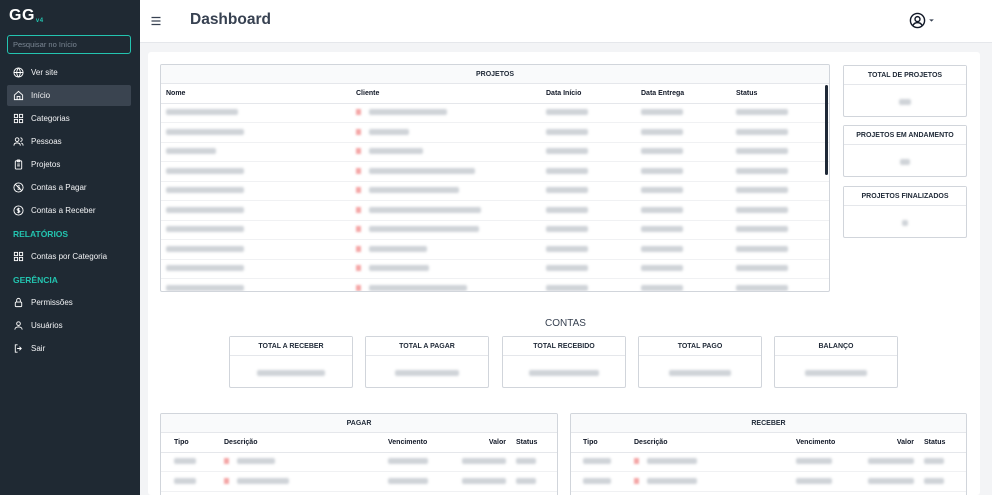 This screenshot has width=992, height=495. What do you see at coordinates (38, 348) in the screenshot?
I see `sidebar-item-label: Sair` at bounding box center [38, 348].